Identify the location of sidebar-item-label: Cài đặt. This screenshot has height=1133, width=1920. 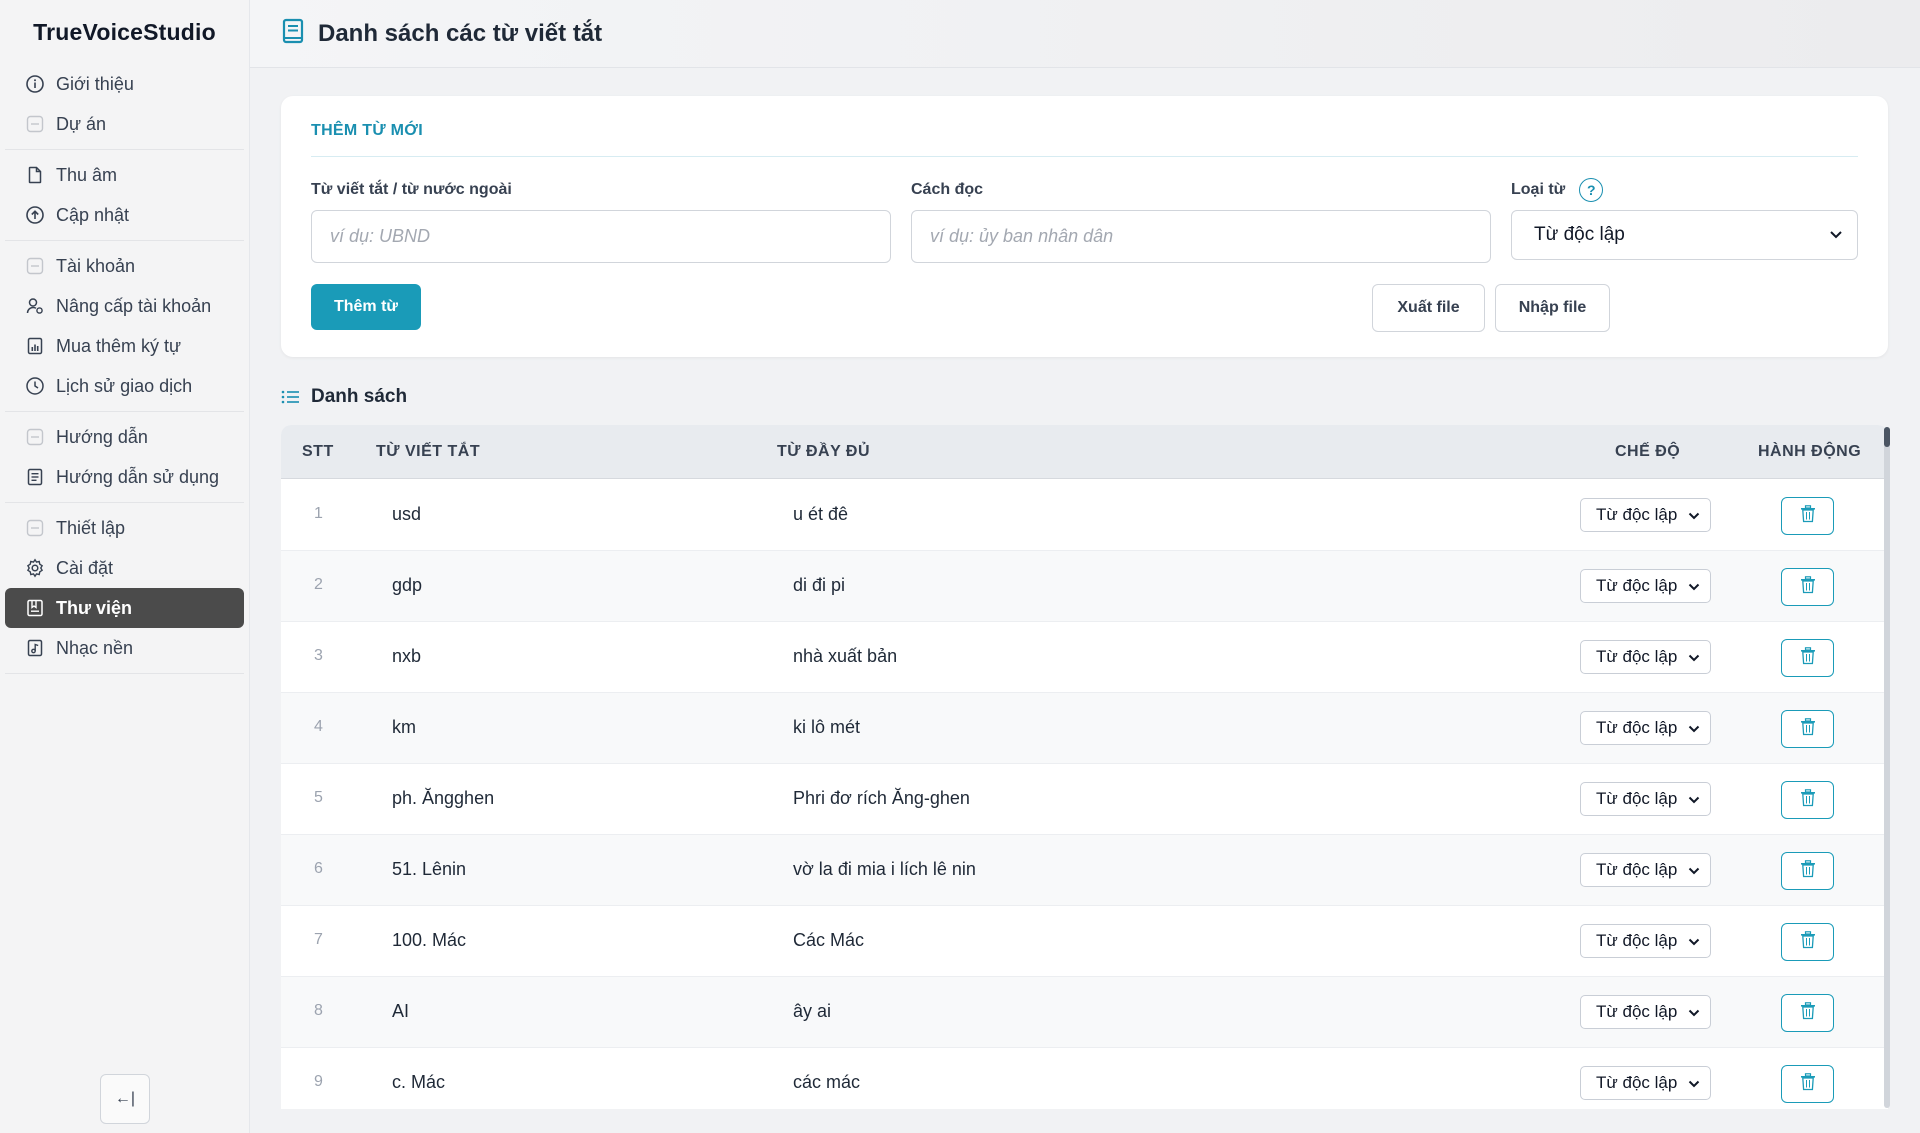
(85, 567).